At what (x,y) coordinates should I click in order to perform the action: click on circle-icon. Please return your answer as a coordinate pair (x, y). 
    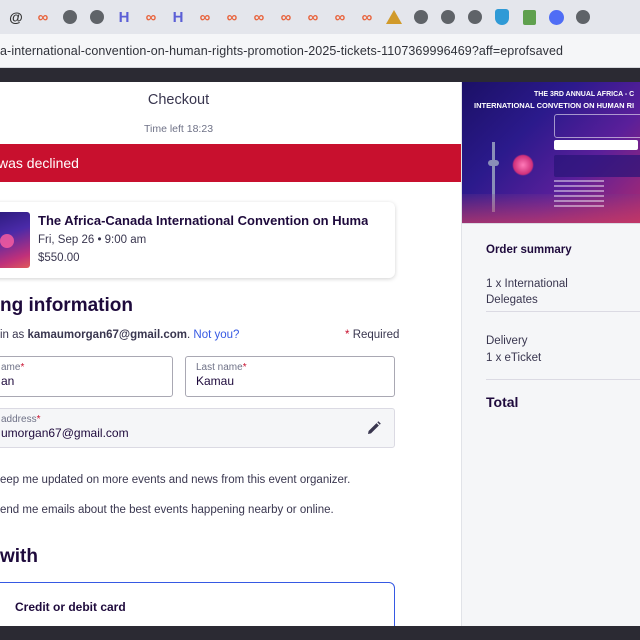
    Looking at the image, I should click on (556, 17).